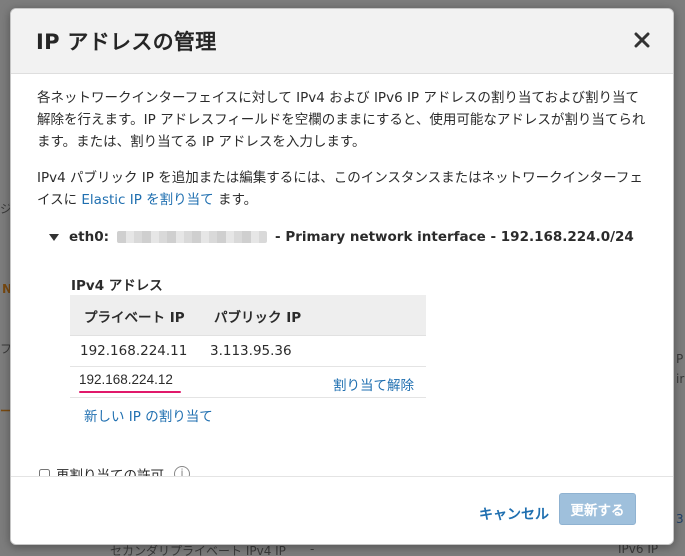  Describe the element at coordinates (680, 379) in the screenshot. I see `bg-fragment: ir` at that location.